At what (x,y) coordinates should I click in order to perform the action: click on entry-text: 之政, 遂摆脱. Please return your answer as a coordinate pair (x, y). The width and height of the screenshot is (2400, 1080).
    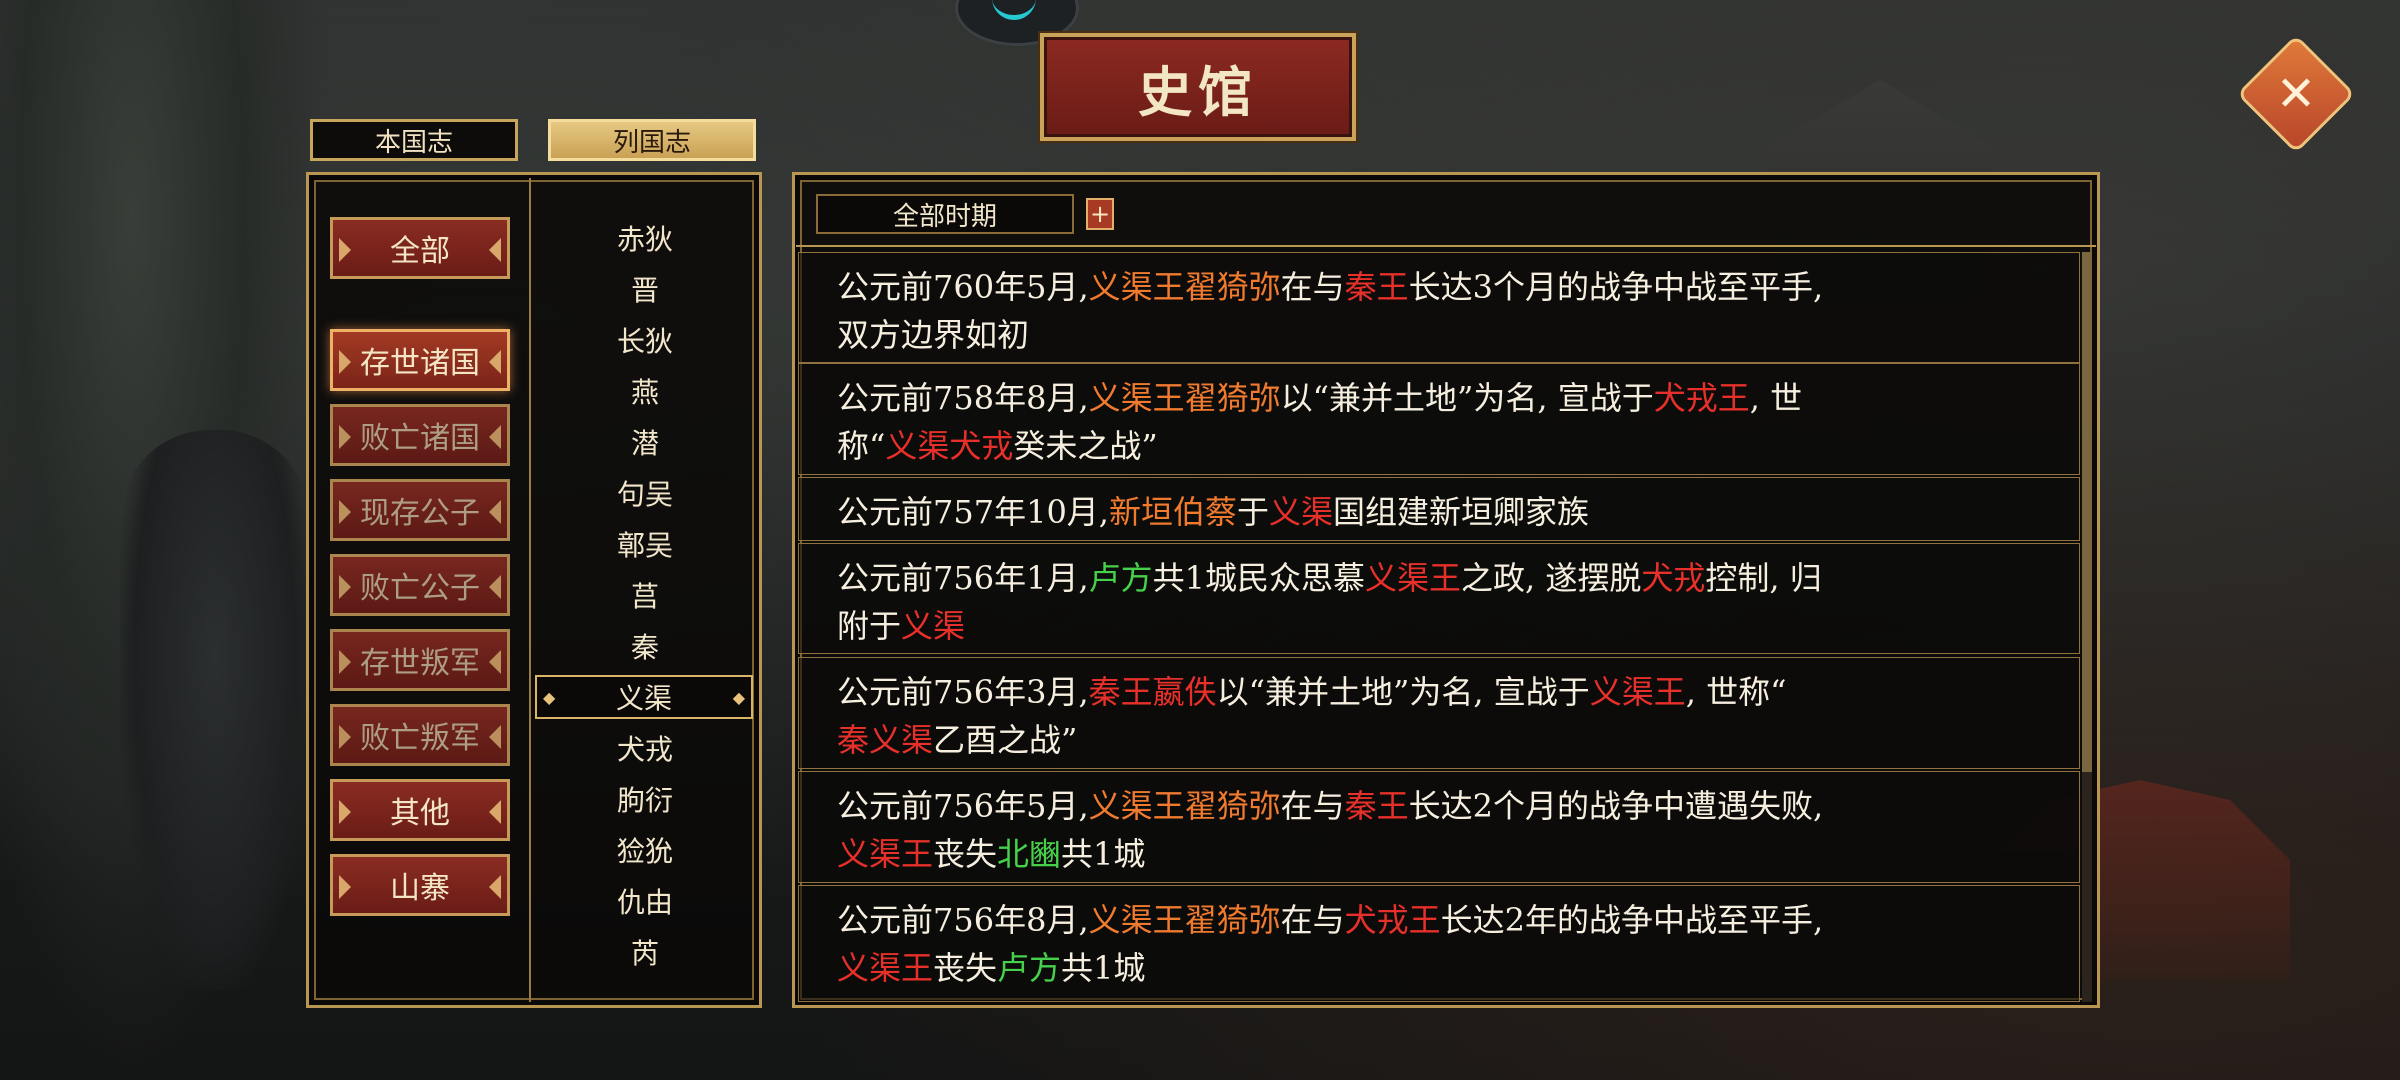
    Looking at the image, I should click on (1551, 578).